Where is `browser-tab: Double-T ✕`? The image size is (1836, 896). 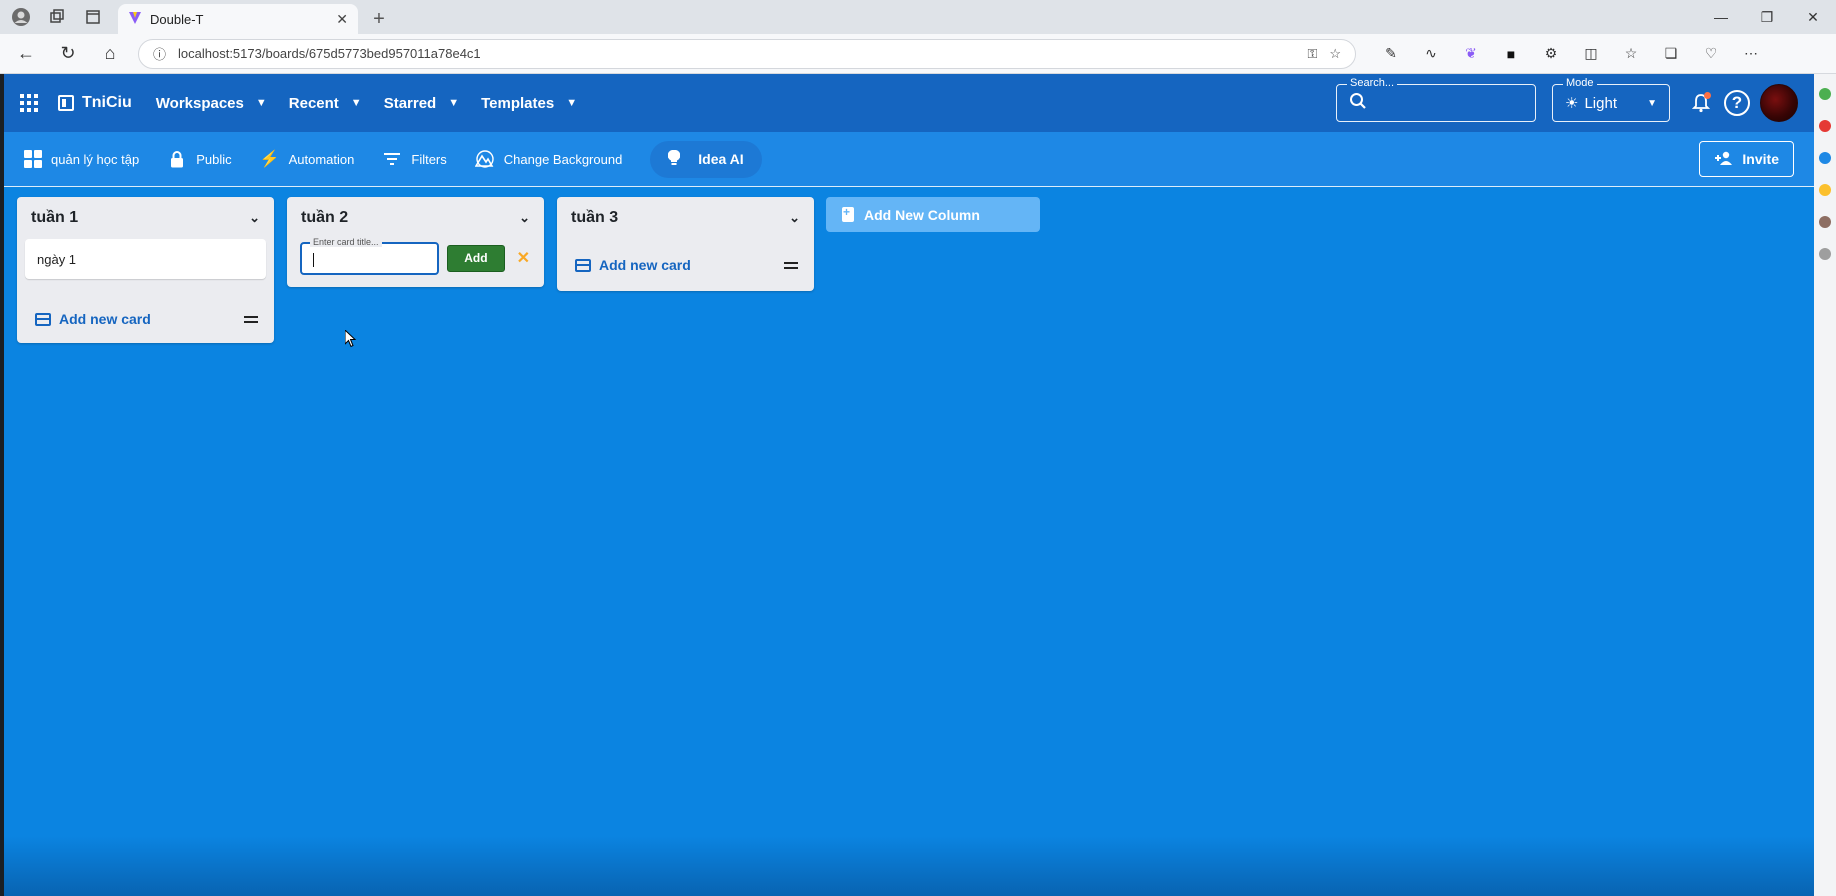 browser-tab: Double-T ✕ is located at coordinates (238, 19).